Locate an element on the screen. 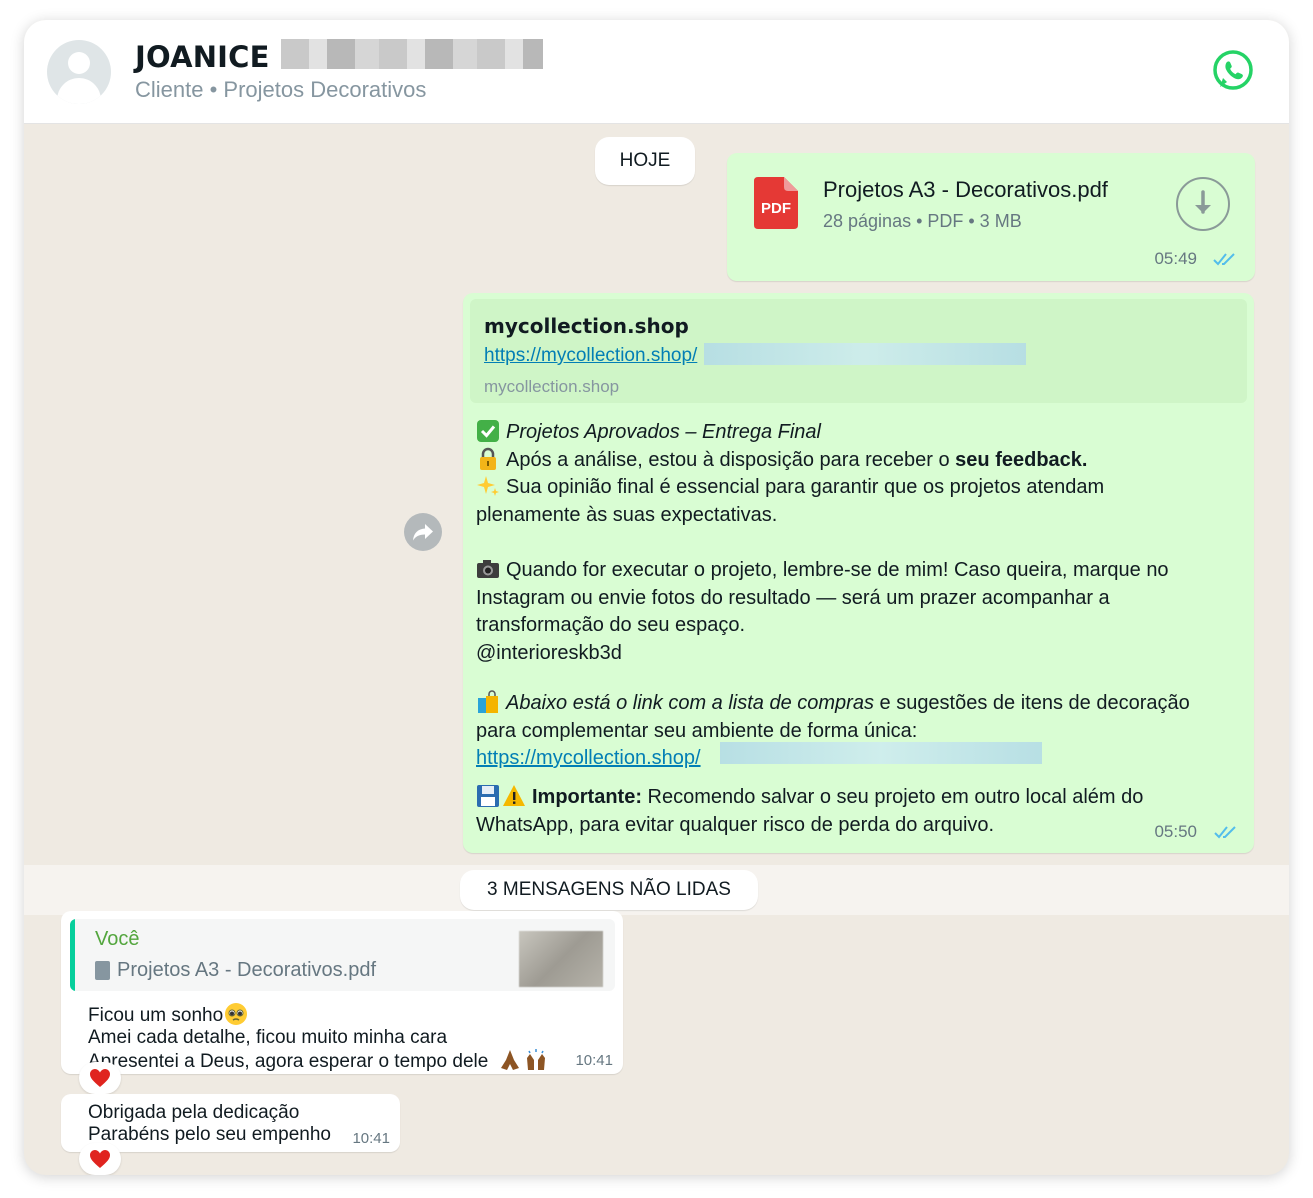 Image resolution: width=1313 pixels, height=1198 pixels. quote-accent-bar is located at coordinates (72, 955).